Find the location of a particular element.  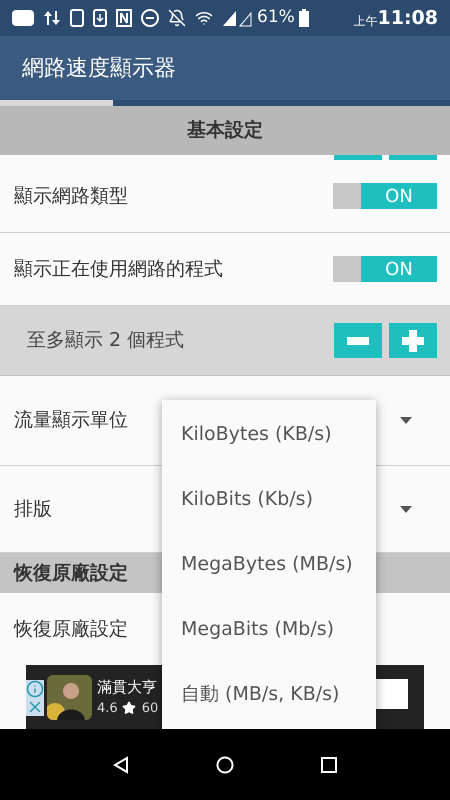

ad-title: 滿貫大亨 is located at coordinates (127, 687).